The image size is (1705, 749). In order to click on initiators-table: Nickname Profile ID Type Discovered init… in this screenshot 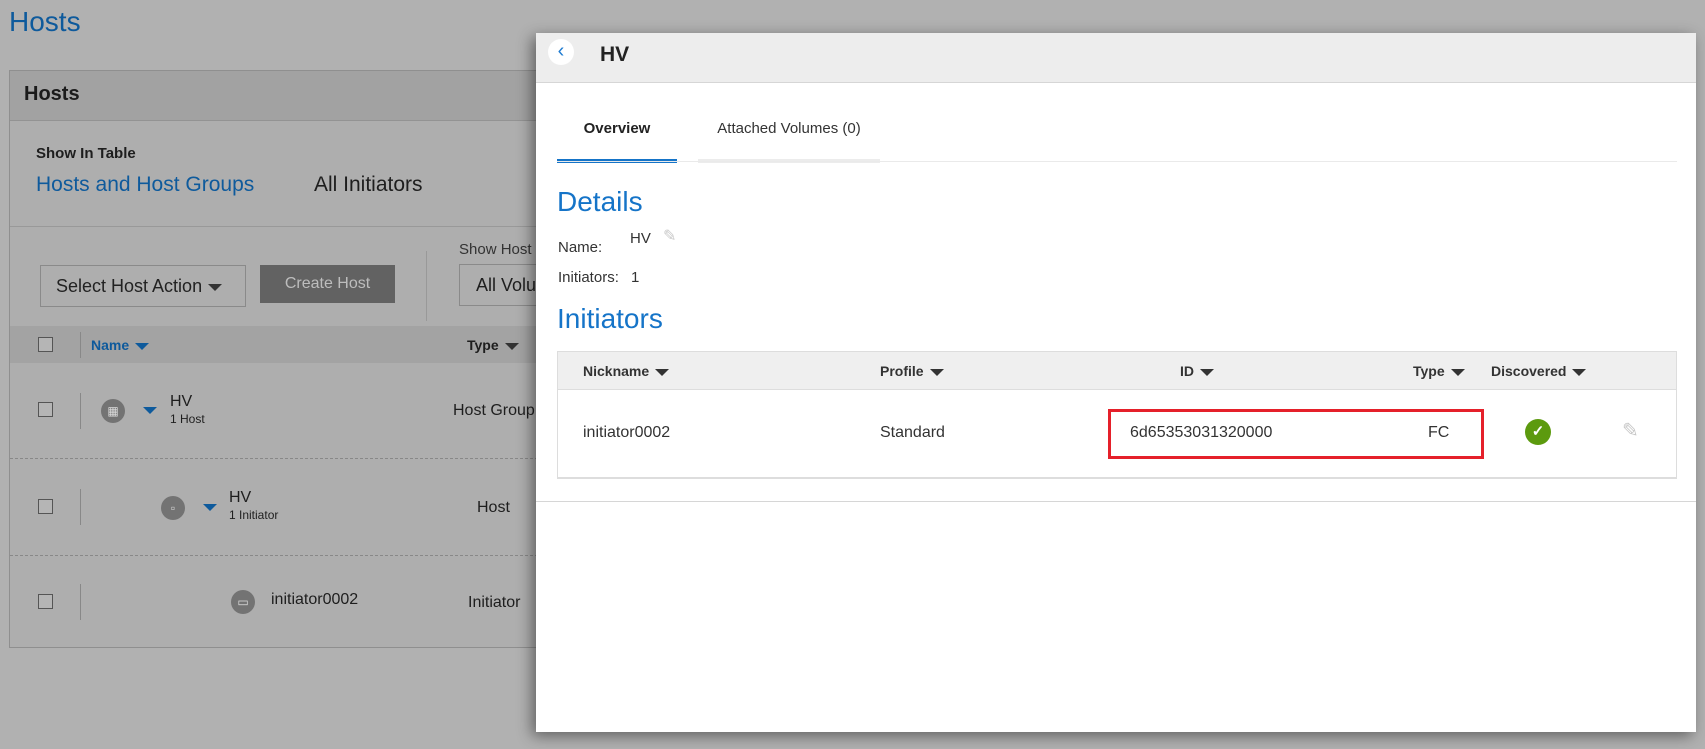, I will do `click(1117, 415)`.